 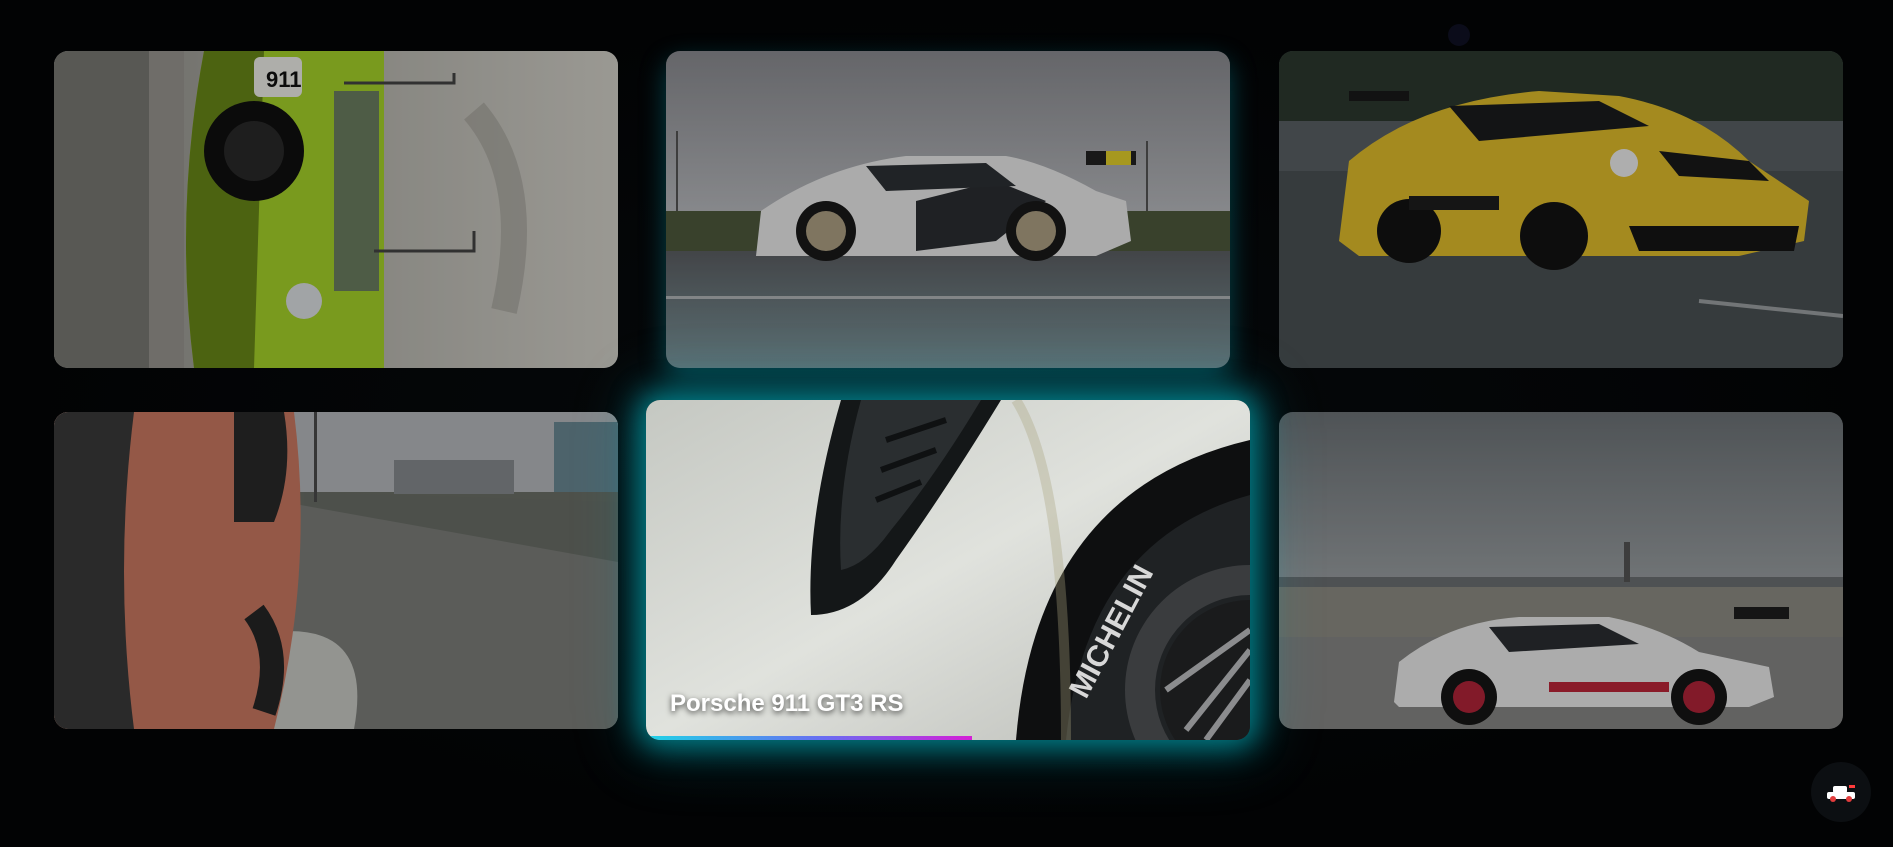 I want to click on car-fab-button, so click(x=1841, y=792).